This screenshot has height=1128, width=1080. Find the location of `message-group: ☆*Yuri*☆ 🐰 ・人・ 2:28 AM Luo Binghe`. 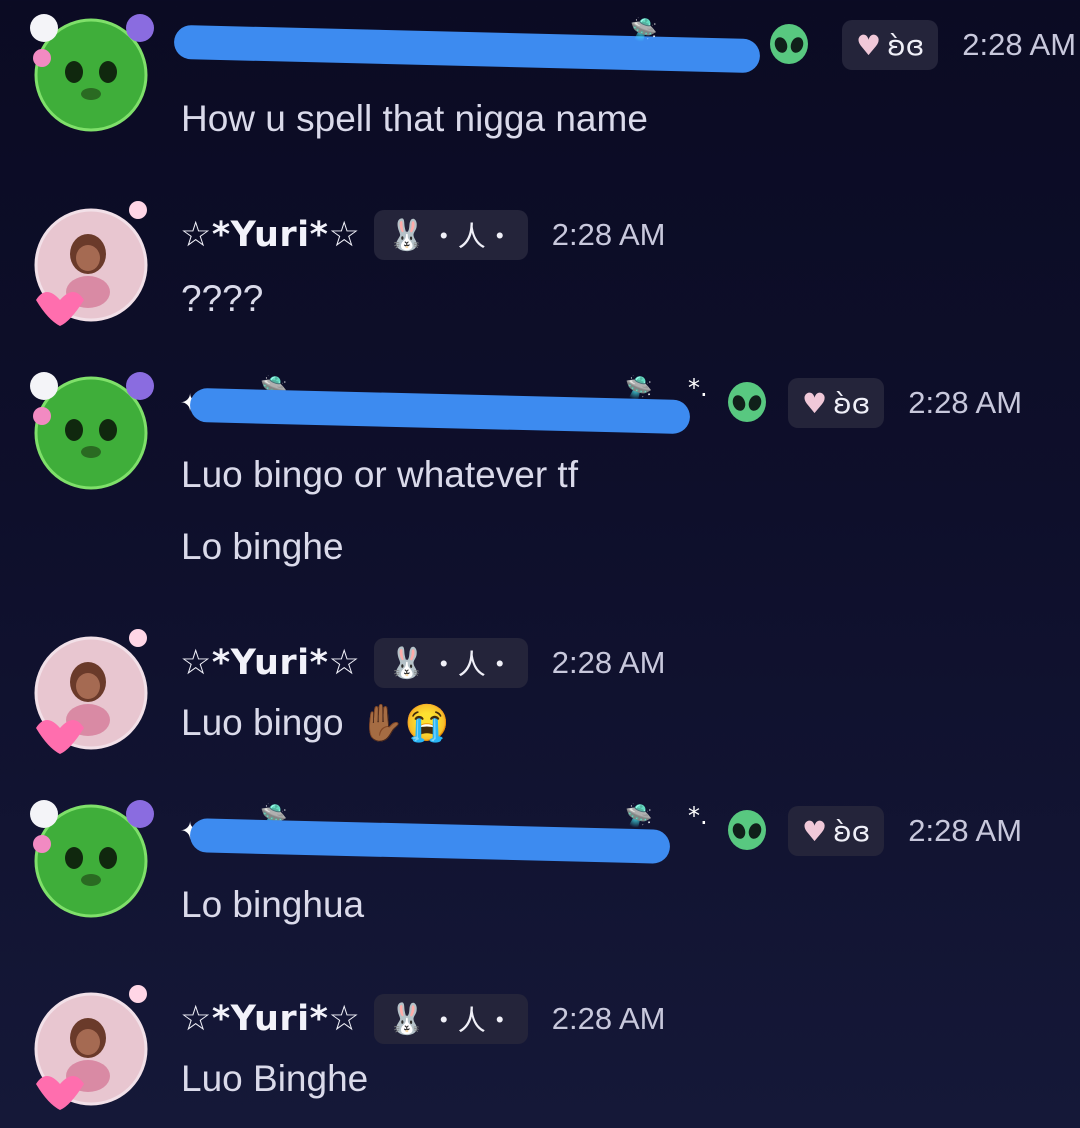

message-group: ☆*Yuri*☆ 🐰 ・人・ 2:28 AM Luo Binghe is located at coordinates (540, 1056).